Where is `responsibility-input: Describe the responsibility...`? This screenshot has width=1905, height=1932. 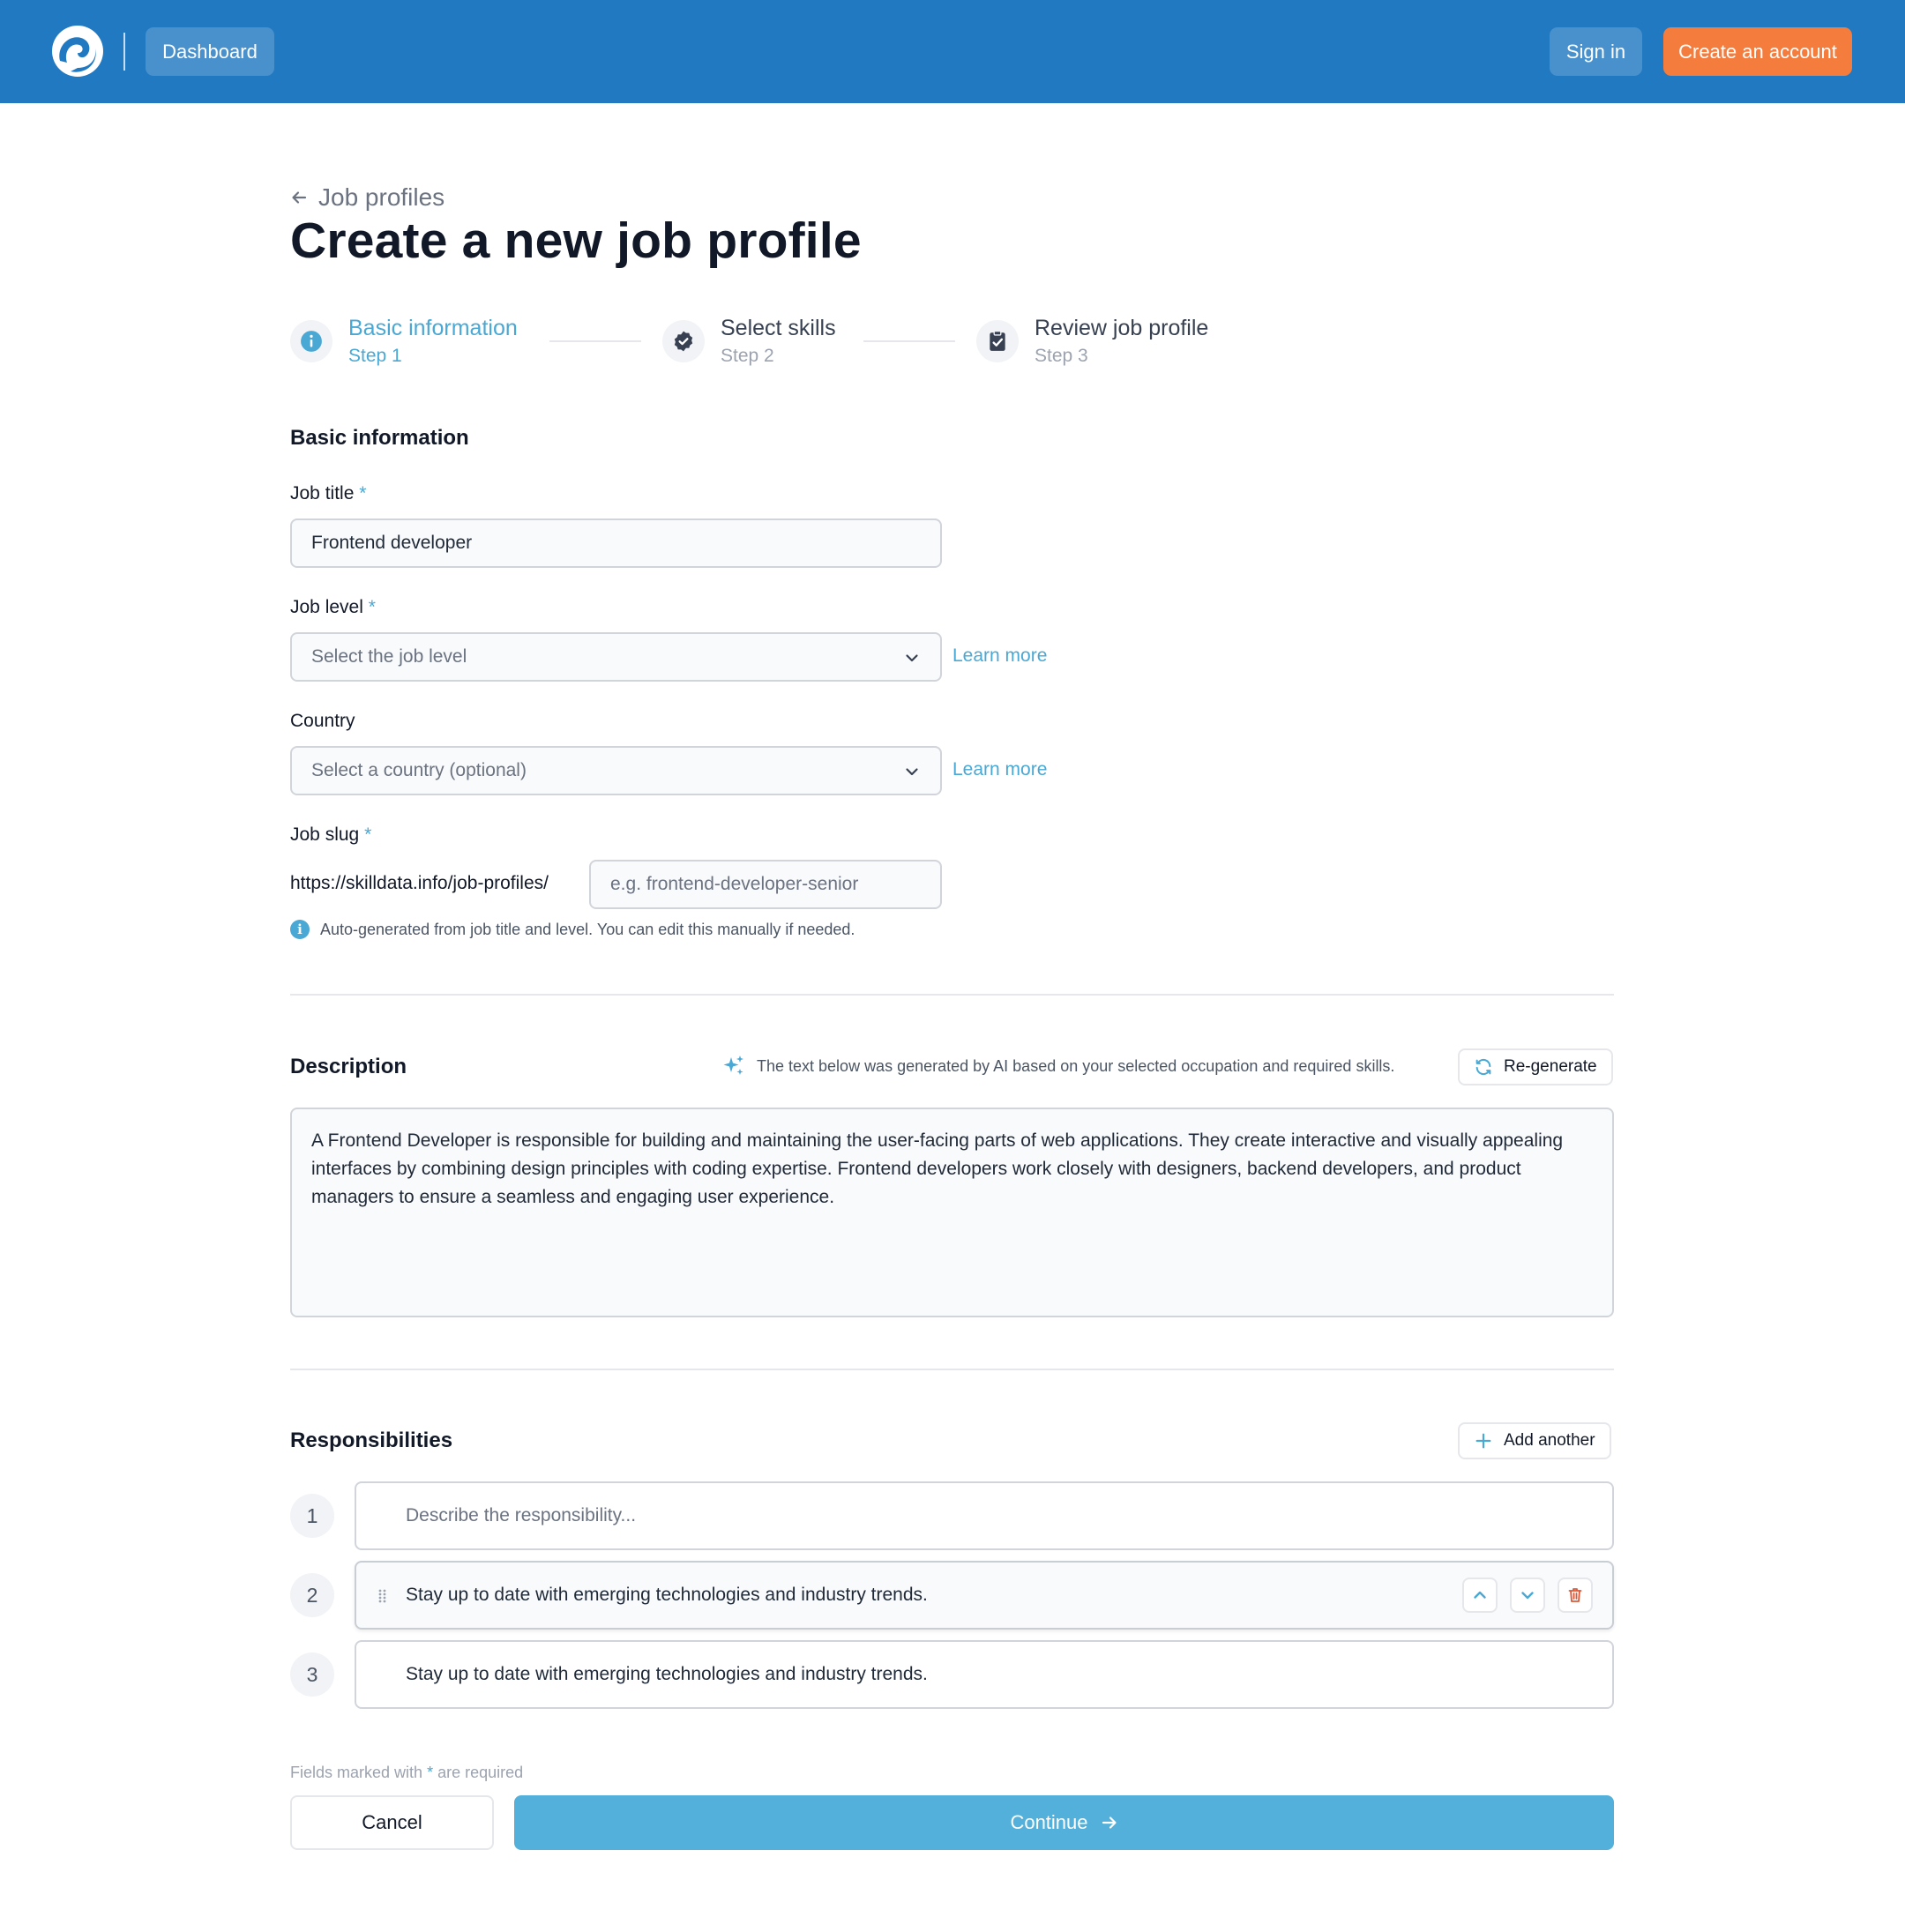 responsibility-input: Describe the responsibility... is located at coordinates (984, 1515).